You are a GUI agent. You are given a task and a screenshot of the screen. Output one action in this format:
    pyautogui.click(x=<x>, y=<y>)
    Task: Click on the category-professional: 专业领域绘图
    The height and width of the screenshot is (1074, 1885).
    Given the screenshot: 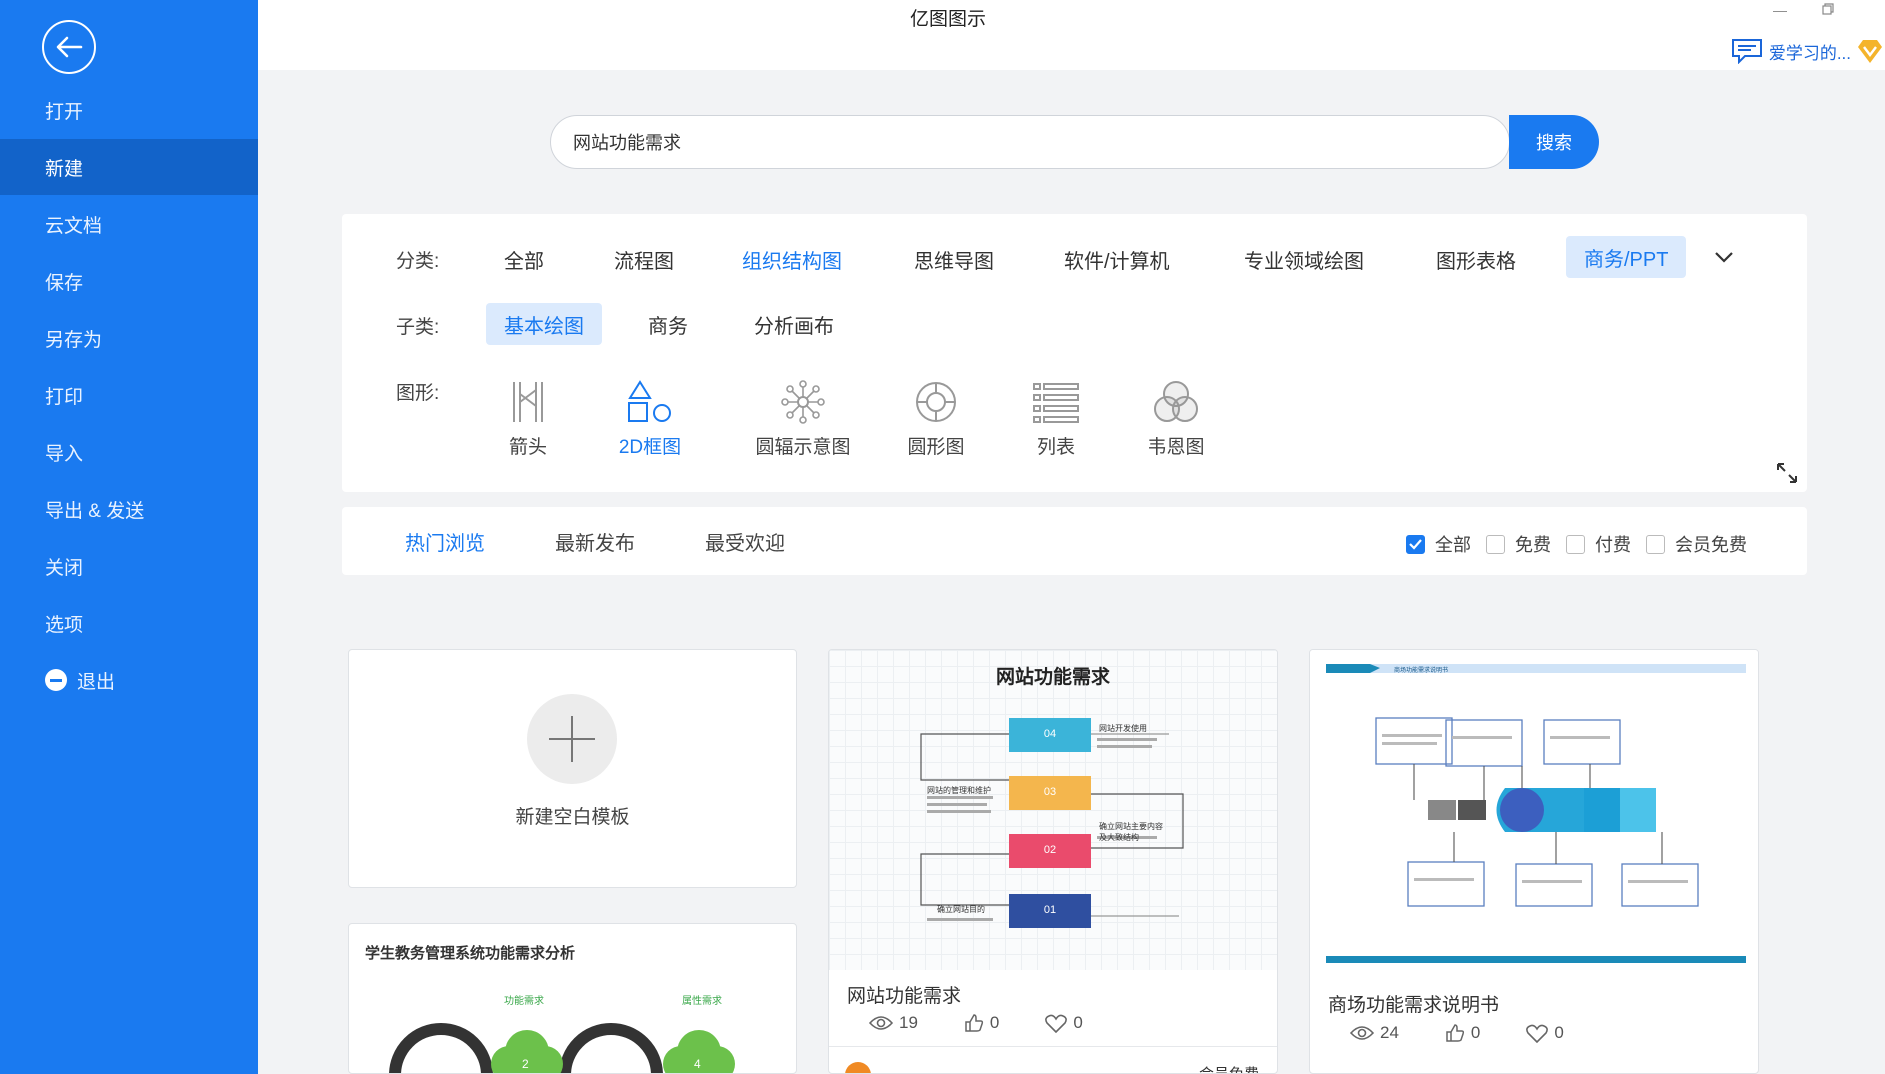 What is the action you would take?
    pyautogui.click(x=1304, y=259)
    